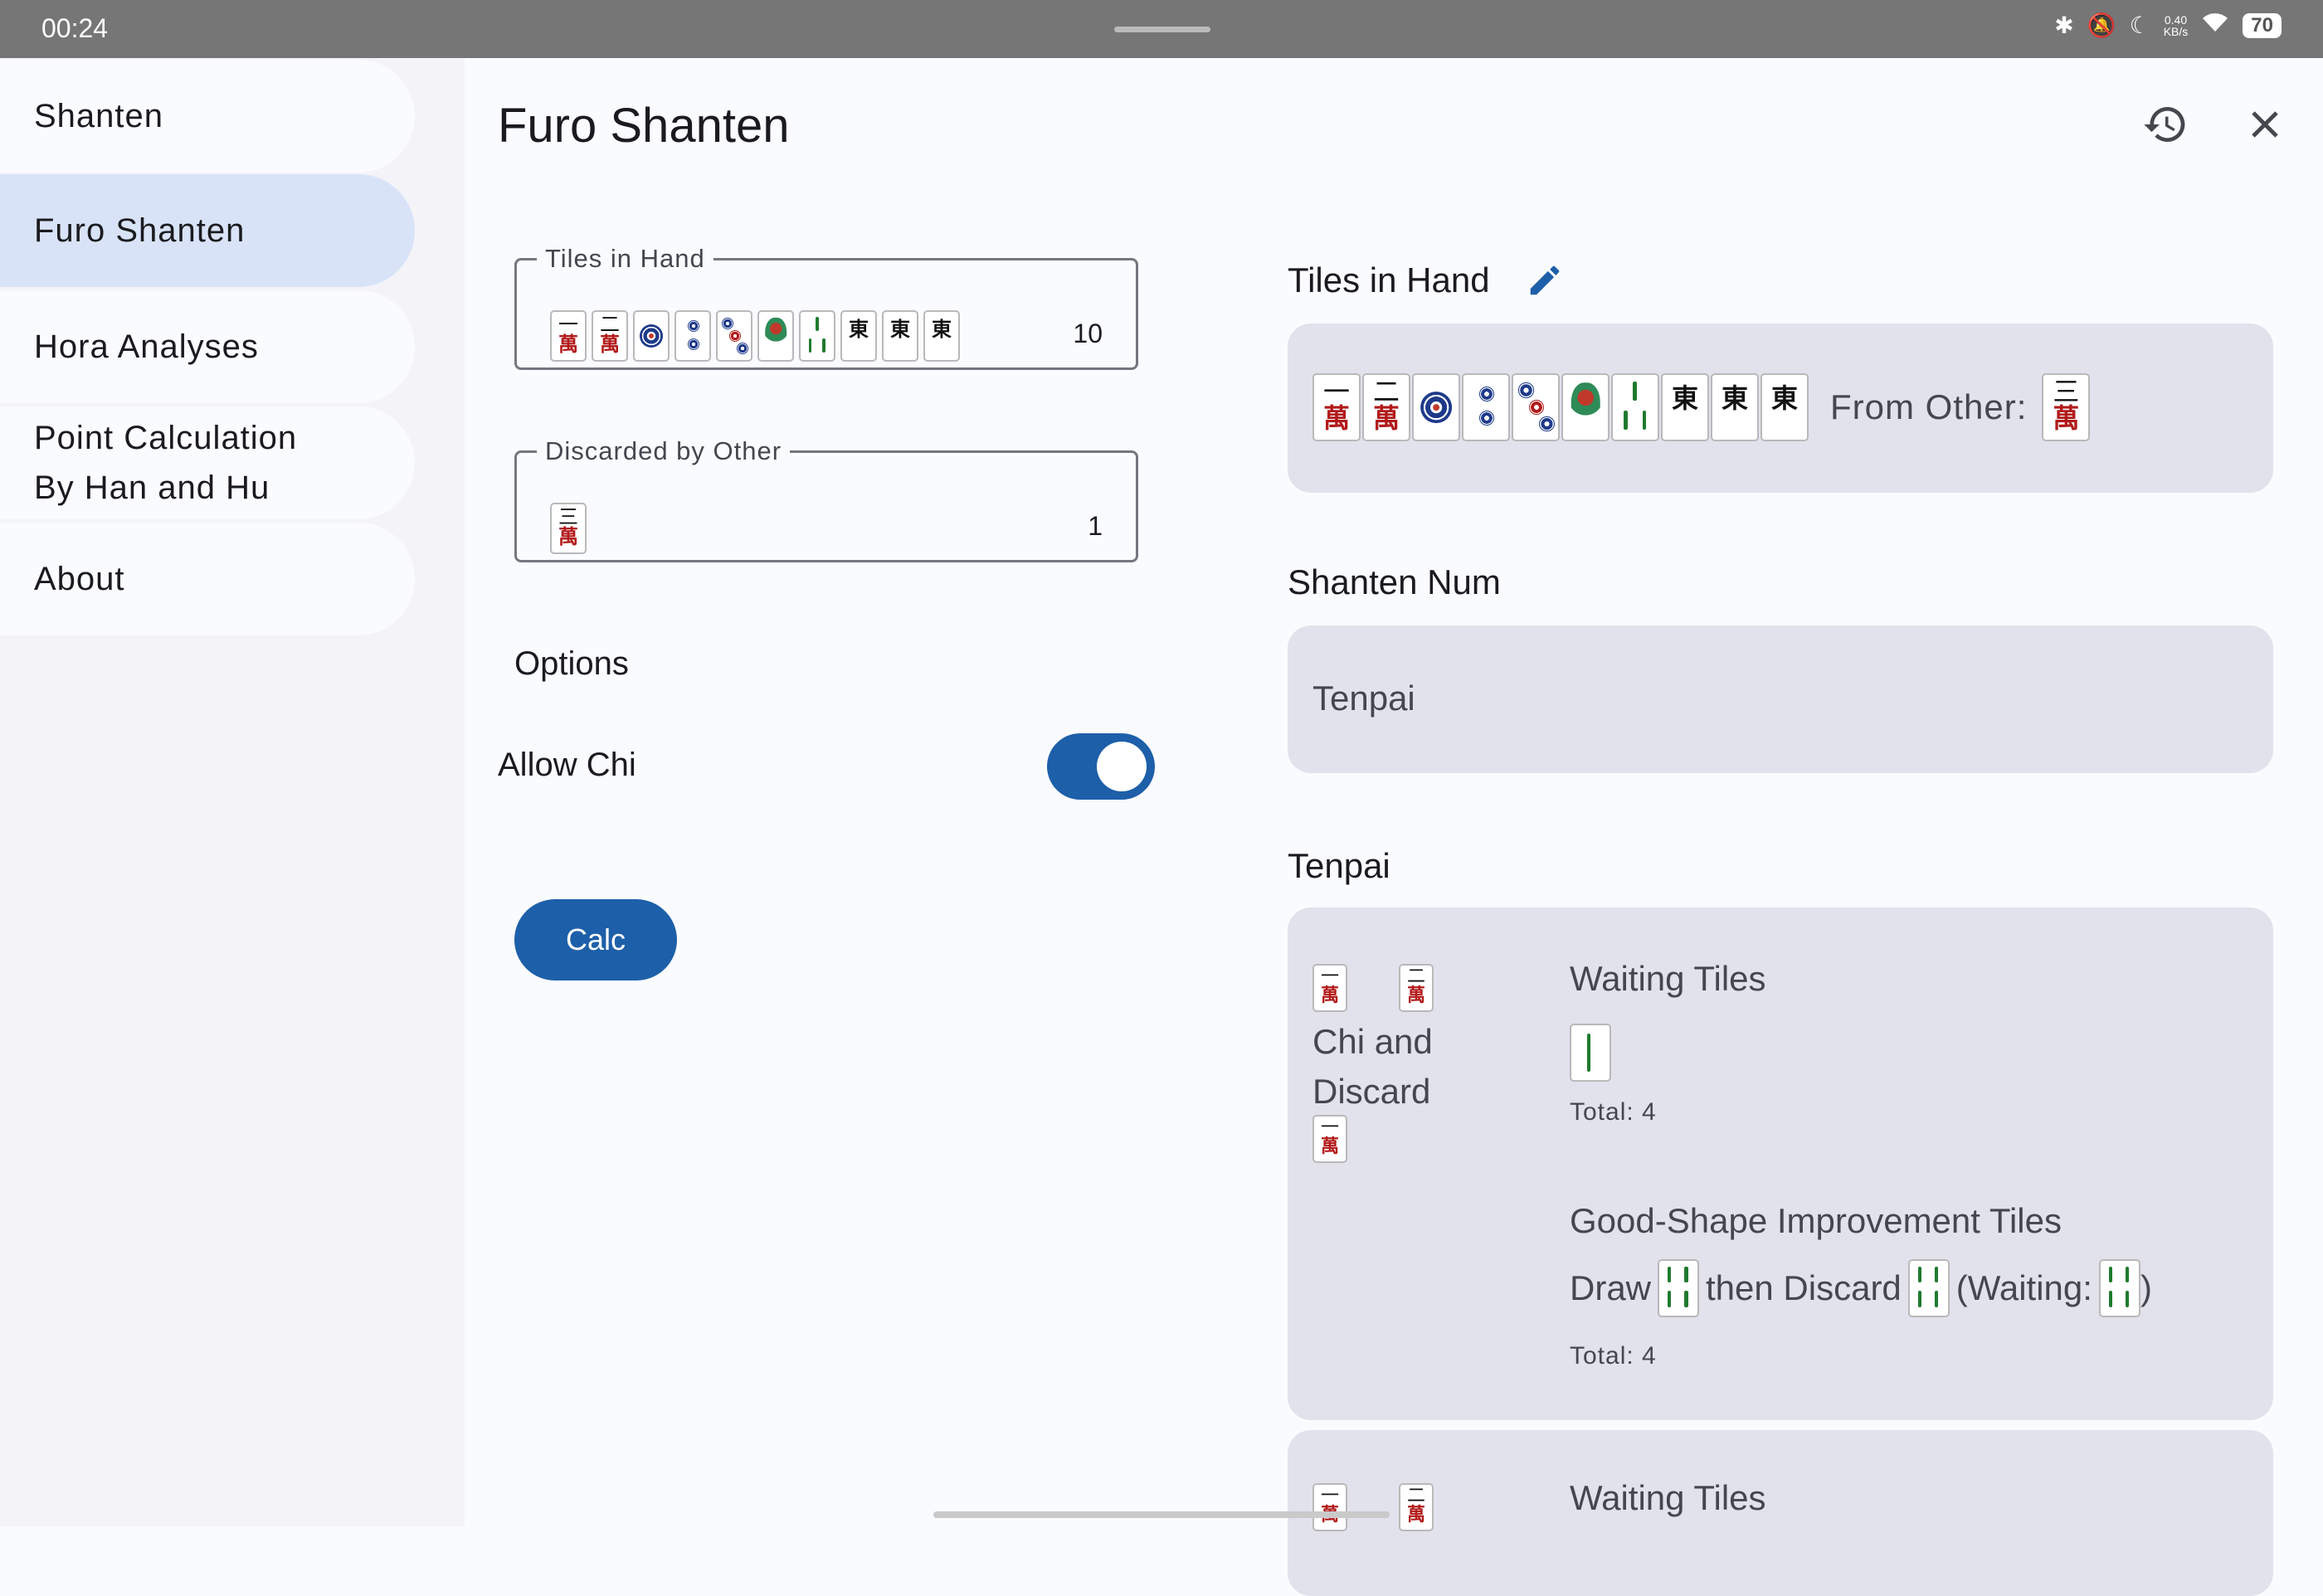 The width and height of the screenshot is (2323, 1596). I want to click on tile-1s-bamboo, so click(1590, 1053).